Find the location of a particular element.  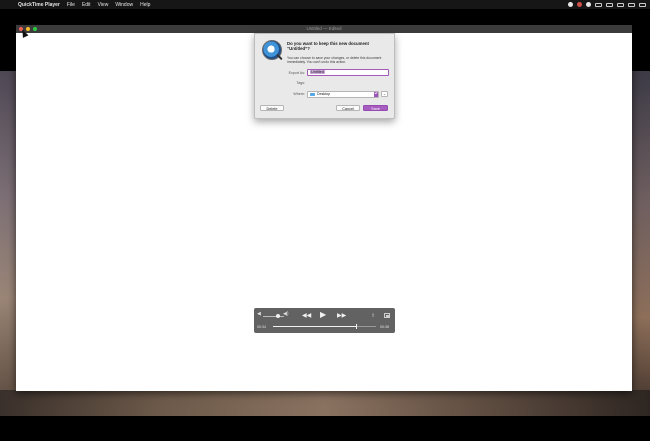

export-as-label: Export As: is located at coordinates (296, 73).